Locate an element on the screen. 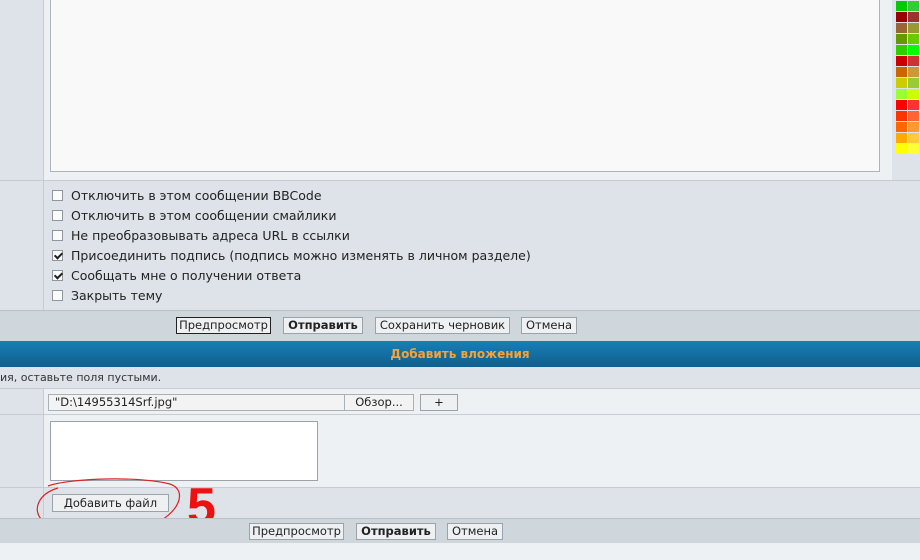 The image size is (920, 560). save-draft-button: Сохранить черновик is located at coordinates (442, 325).